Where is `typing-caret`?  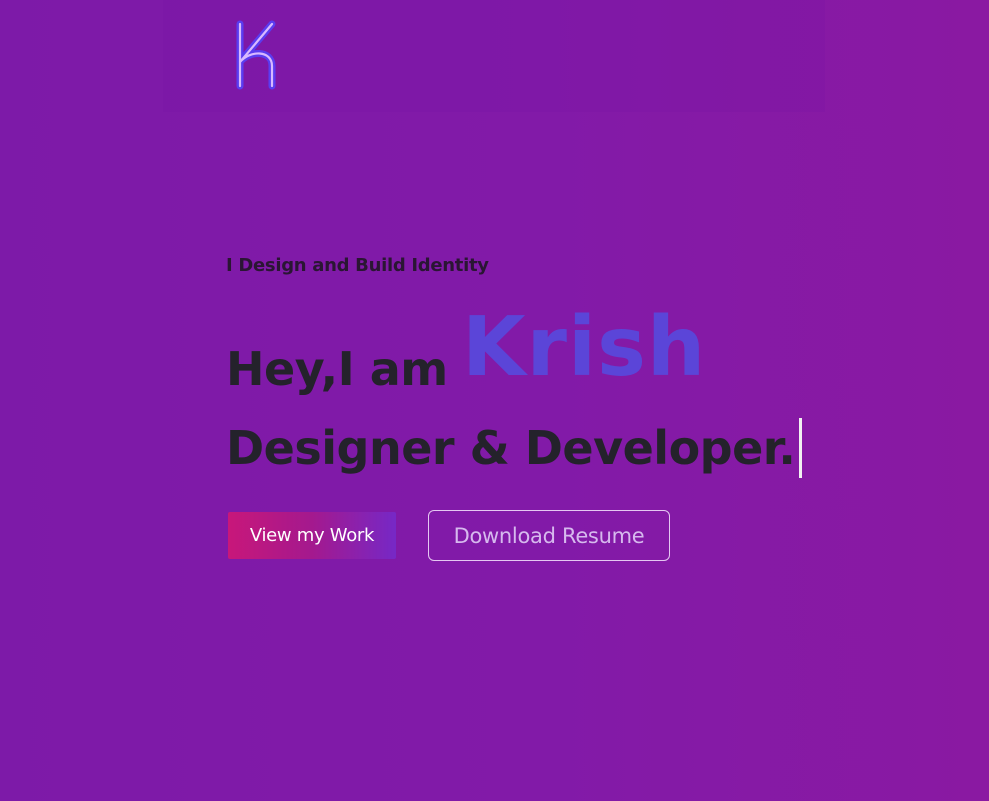
typing-caret is located at coordinates (801, 448).